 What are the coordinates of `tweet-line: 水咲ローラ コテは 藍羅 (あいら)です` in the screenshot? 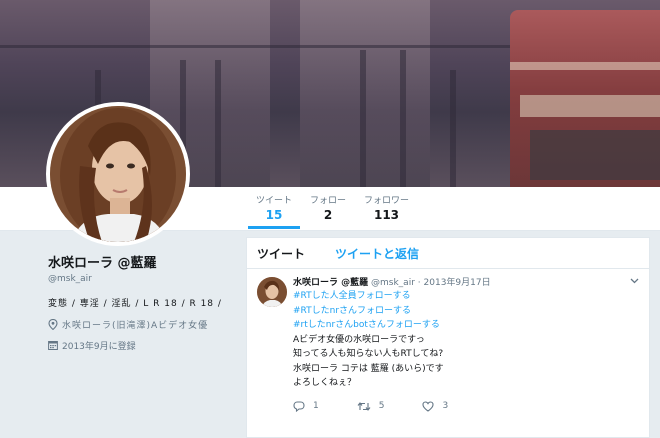 It's located at (368, 368).